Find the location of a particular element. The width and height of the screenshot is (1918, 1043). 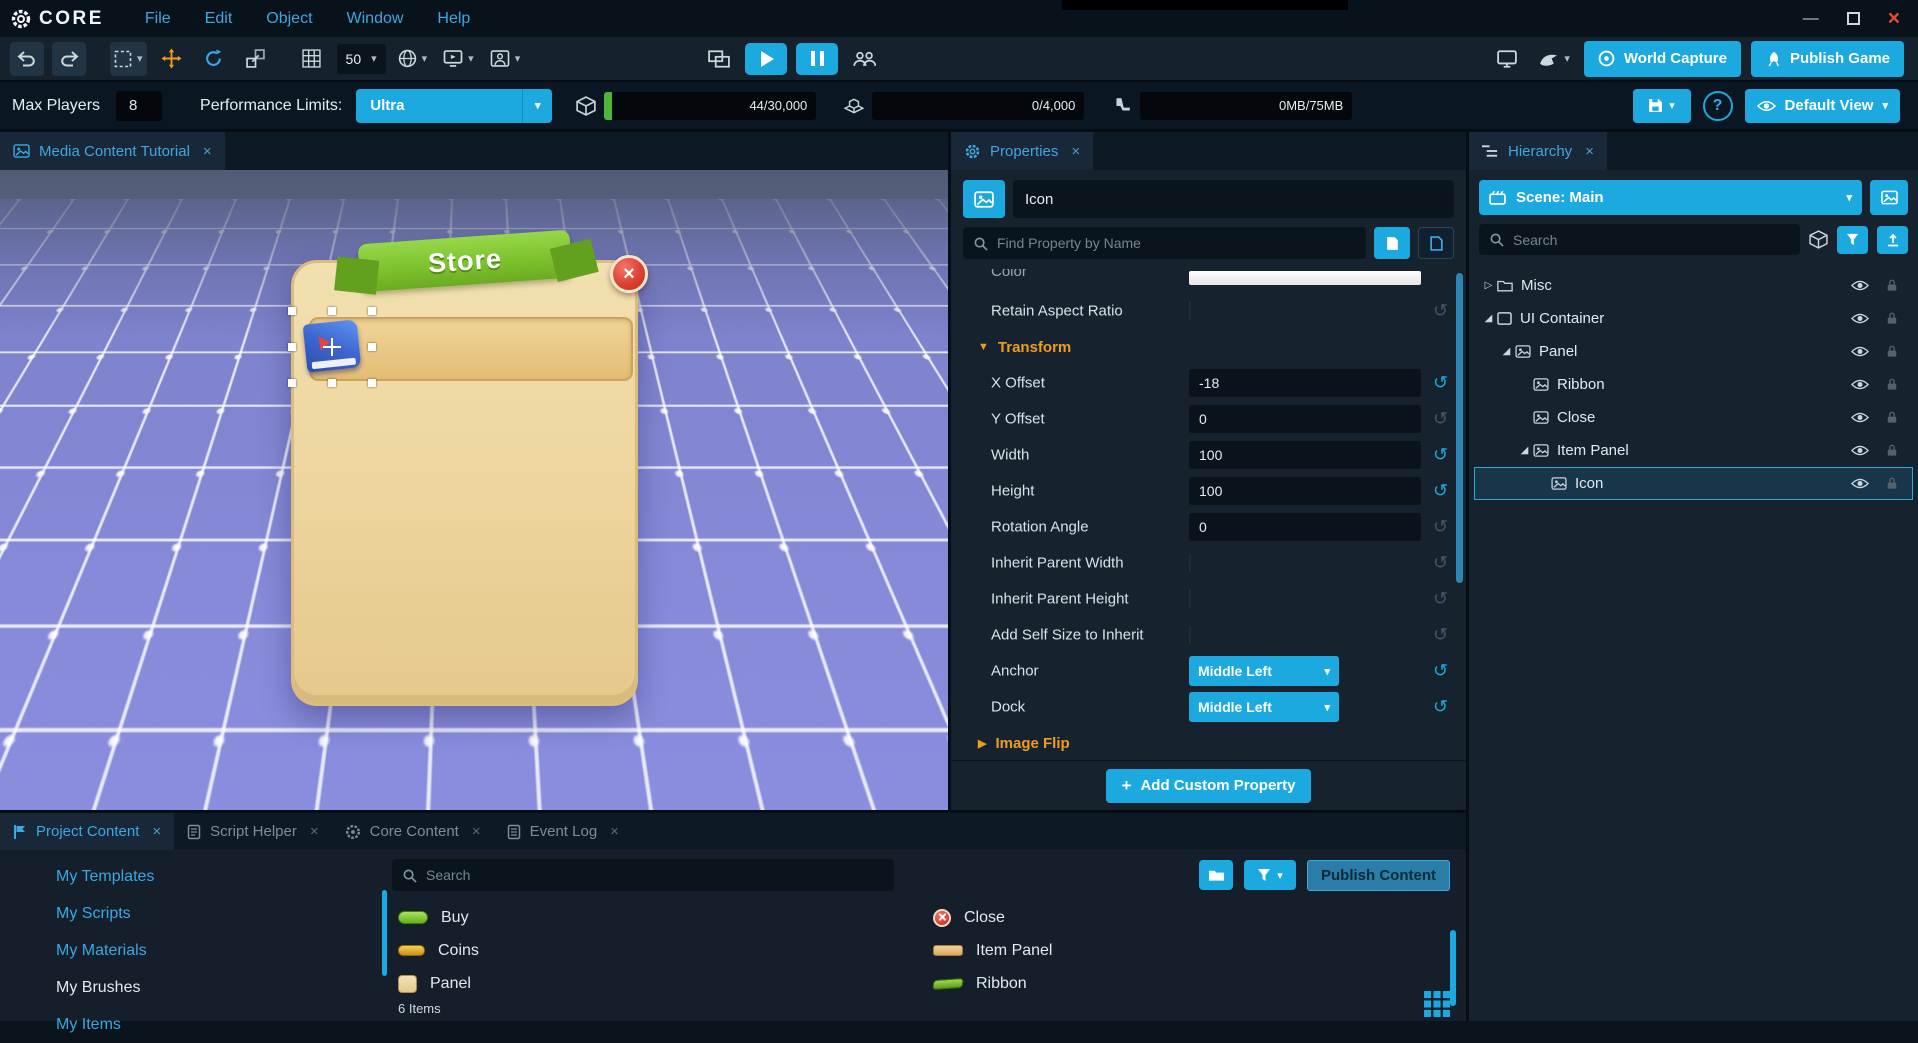

node-close: Close is located at coordinates (1693, 417).